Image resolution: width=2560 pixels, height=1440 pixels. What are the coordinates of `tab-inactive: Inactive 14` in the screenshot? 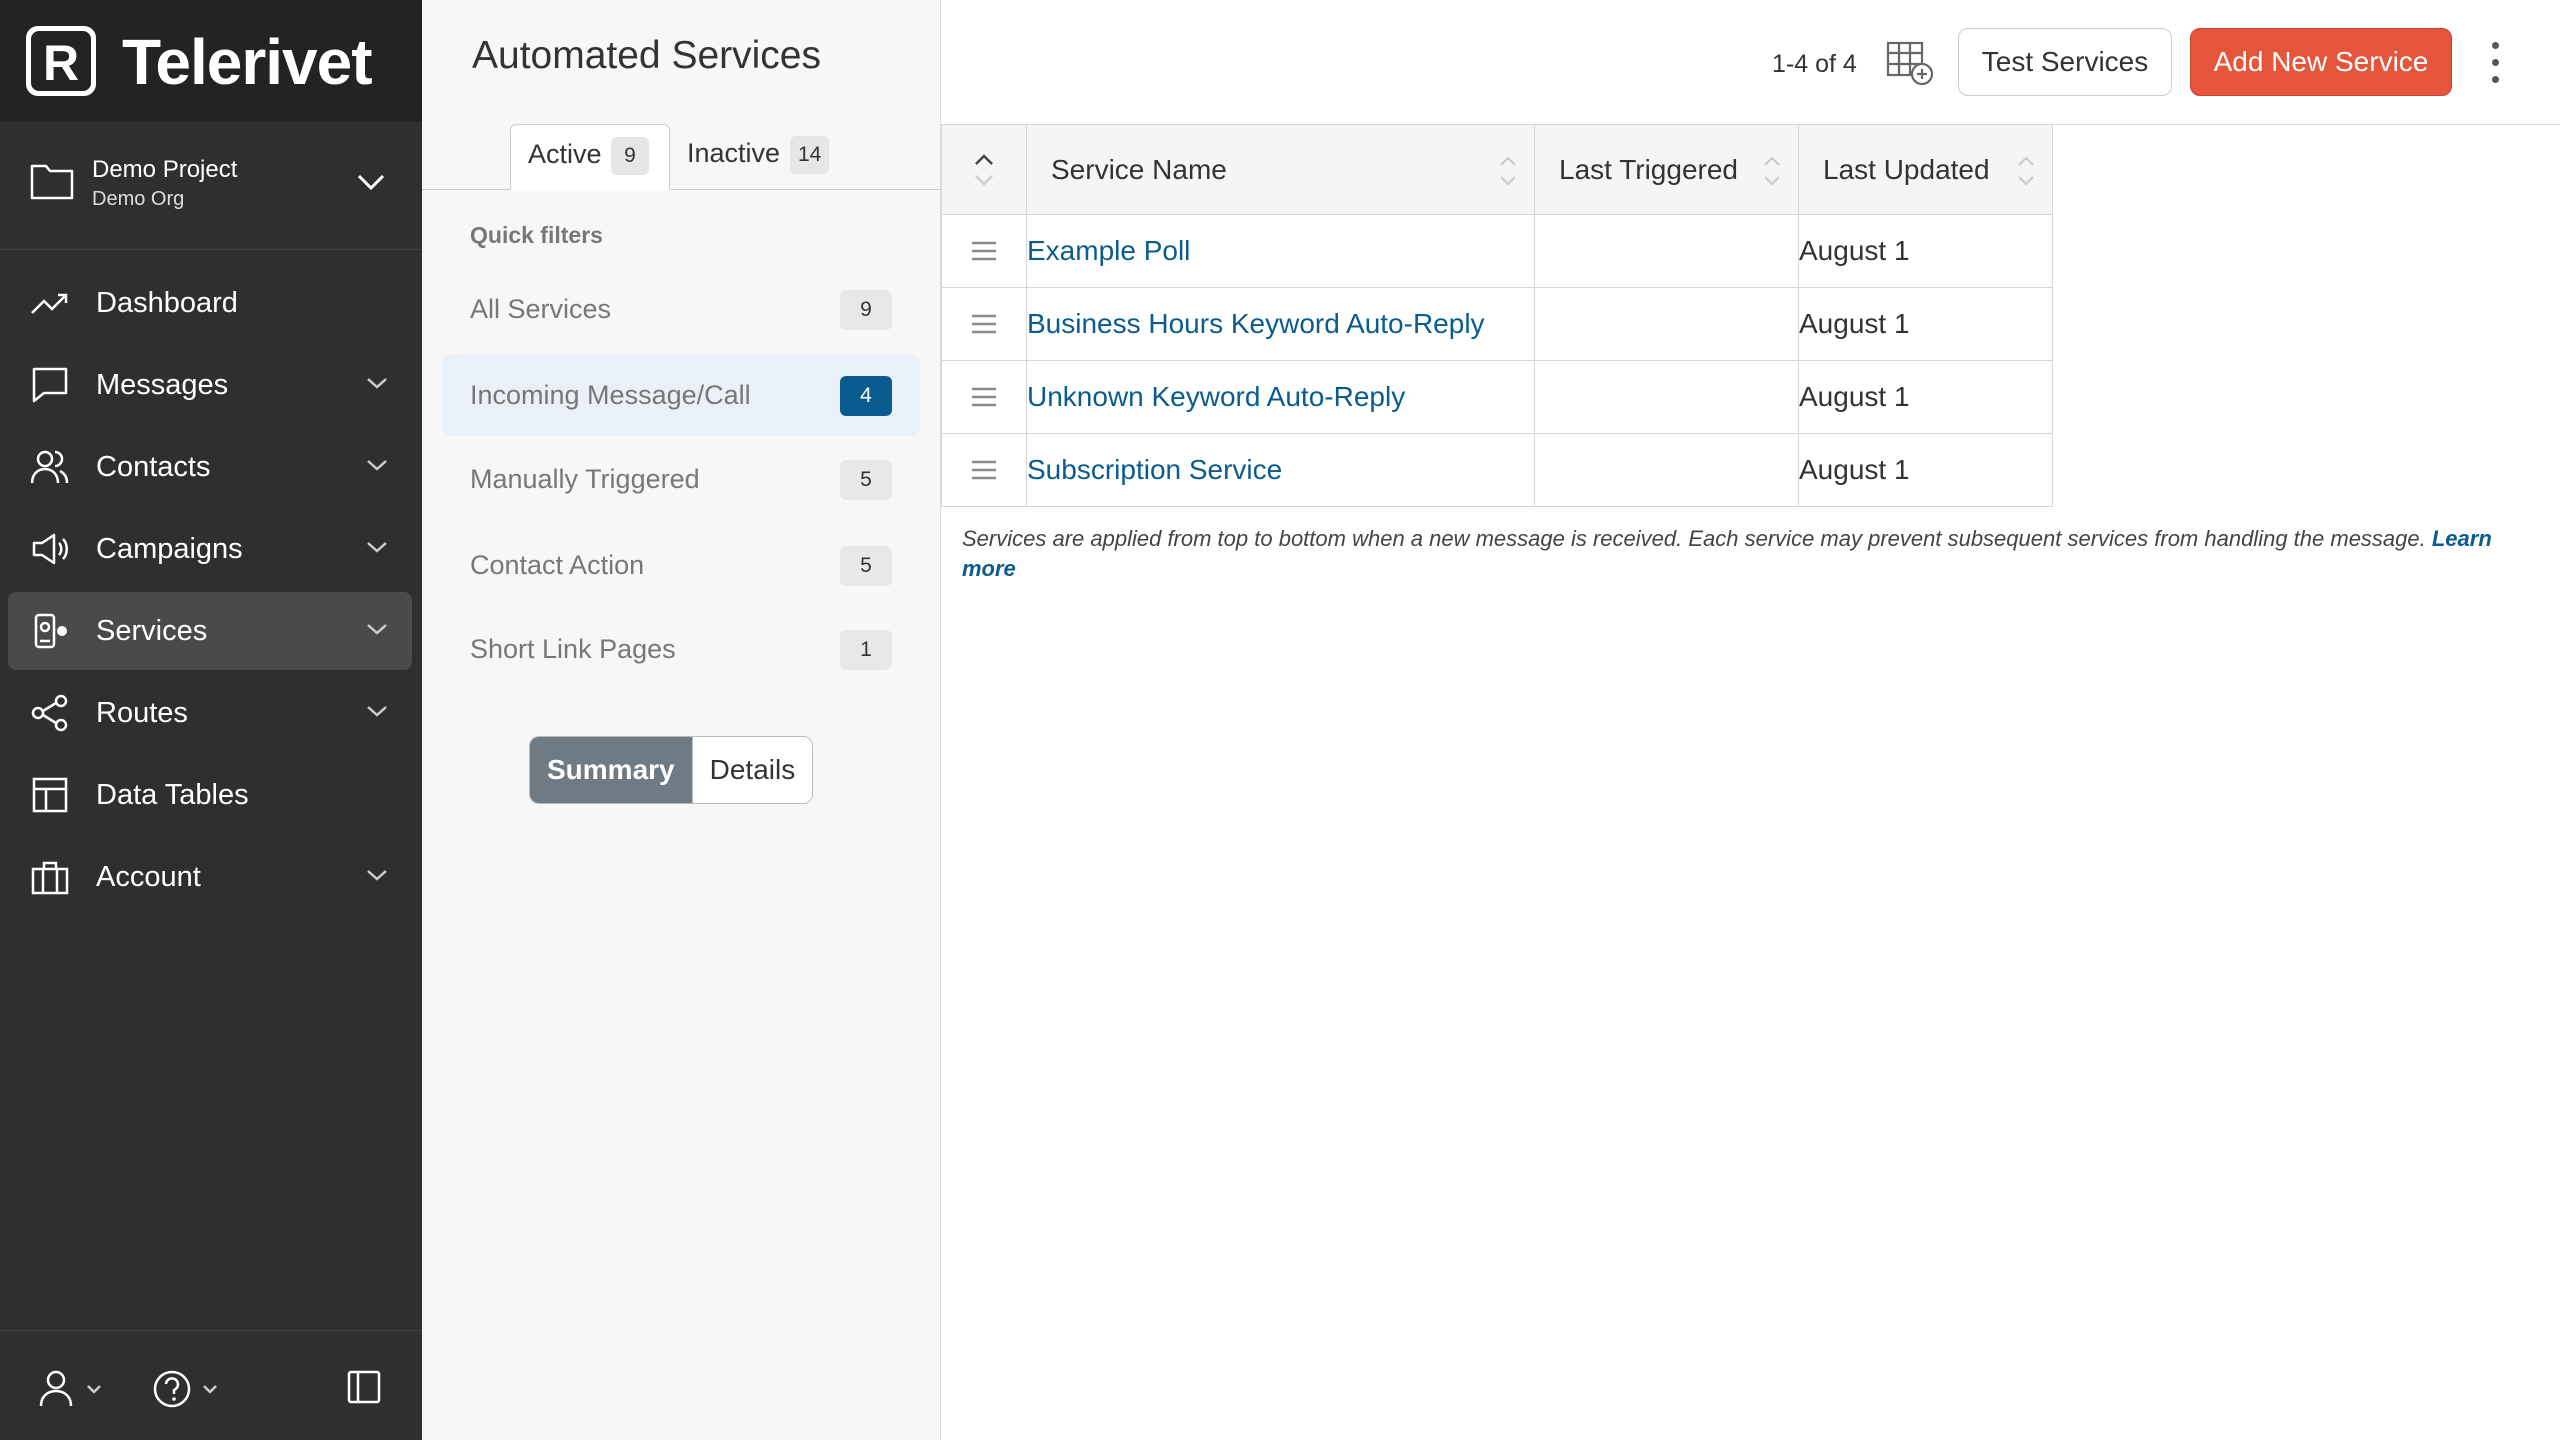 It's located at (762, 157).